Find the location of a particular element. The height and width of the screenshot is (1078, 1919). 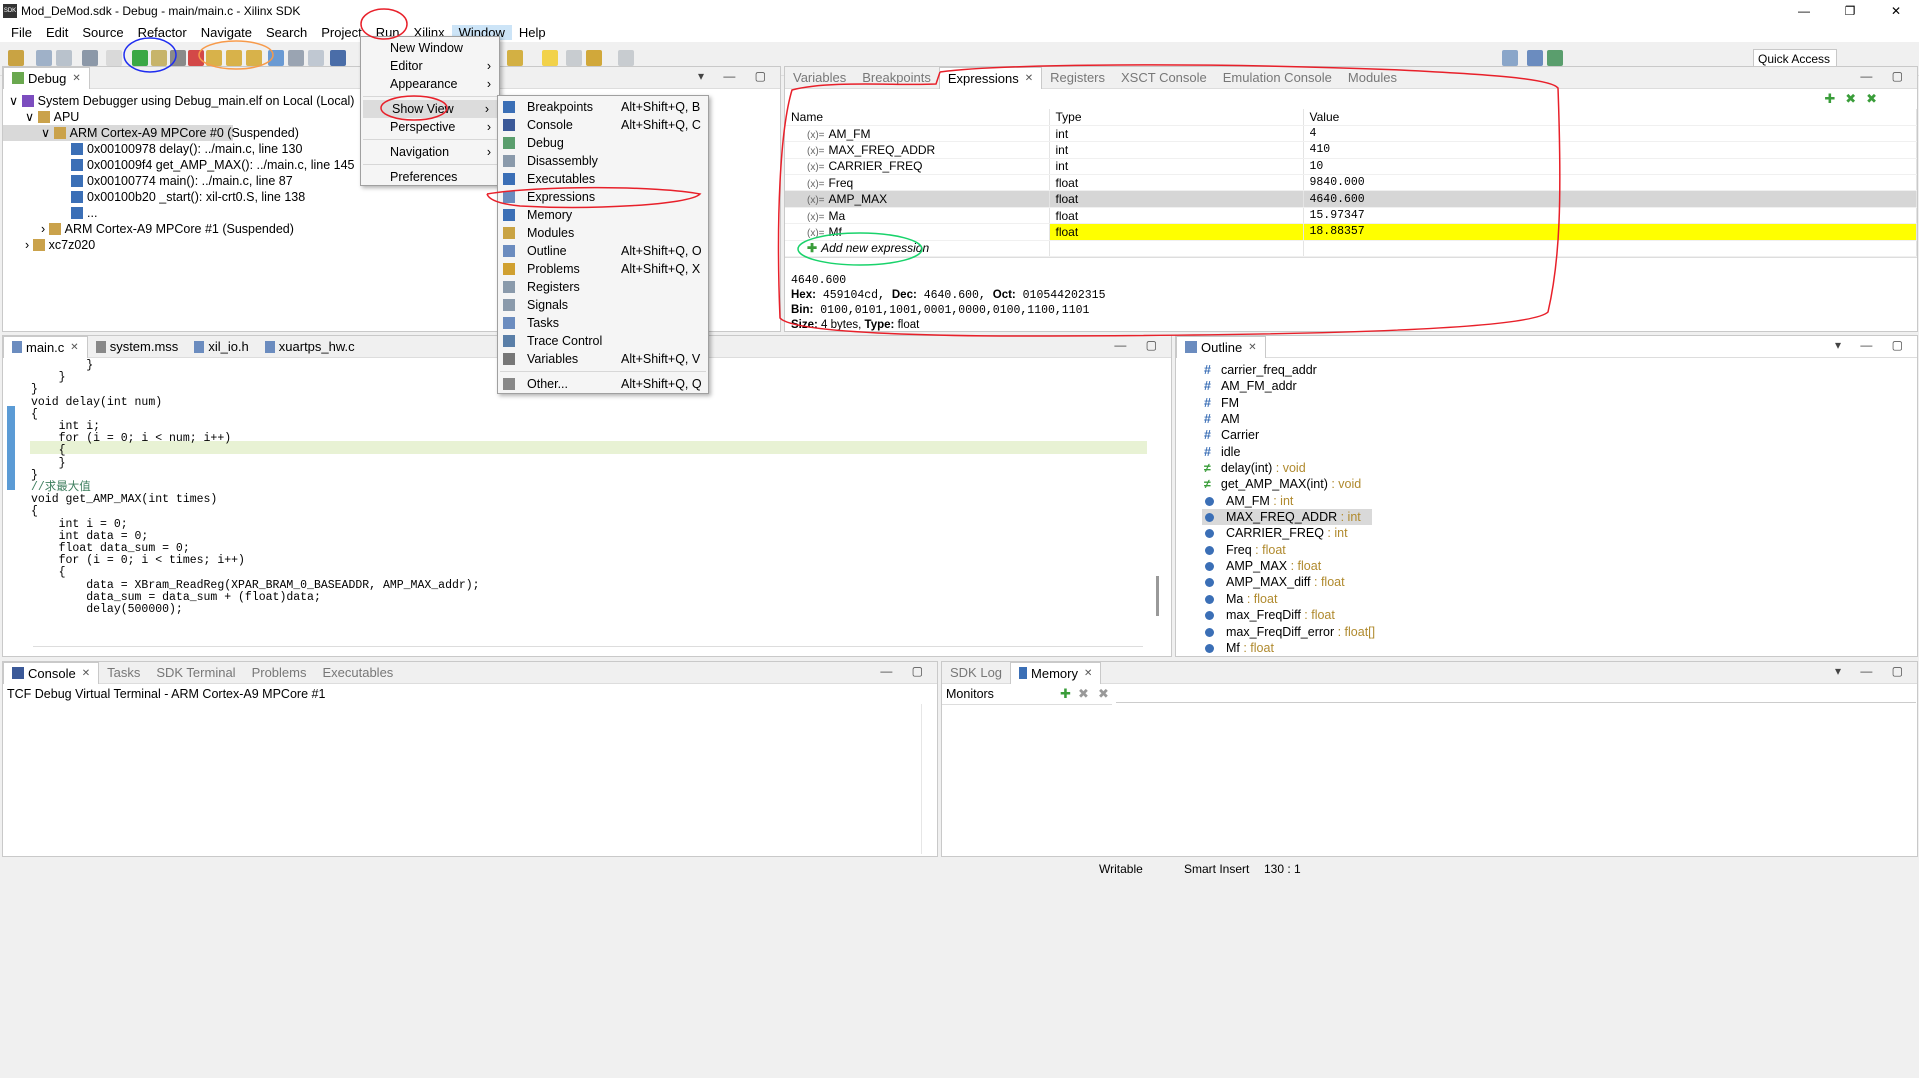

menu-item-problems: Problems Alt+Shift+Q, X is located at coordinates (603, 269).